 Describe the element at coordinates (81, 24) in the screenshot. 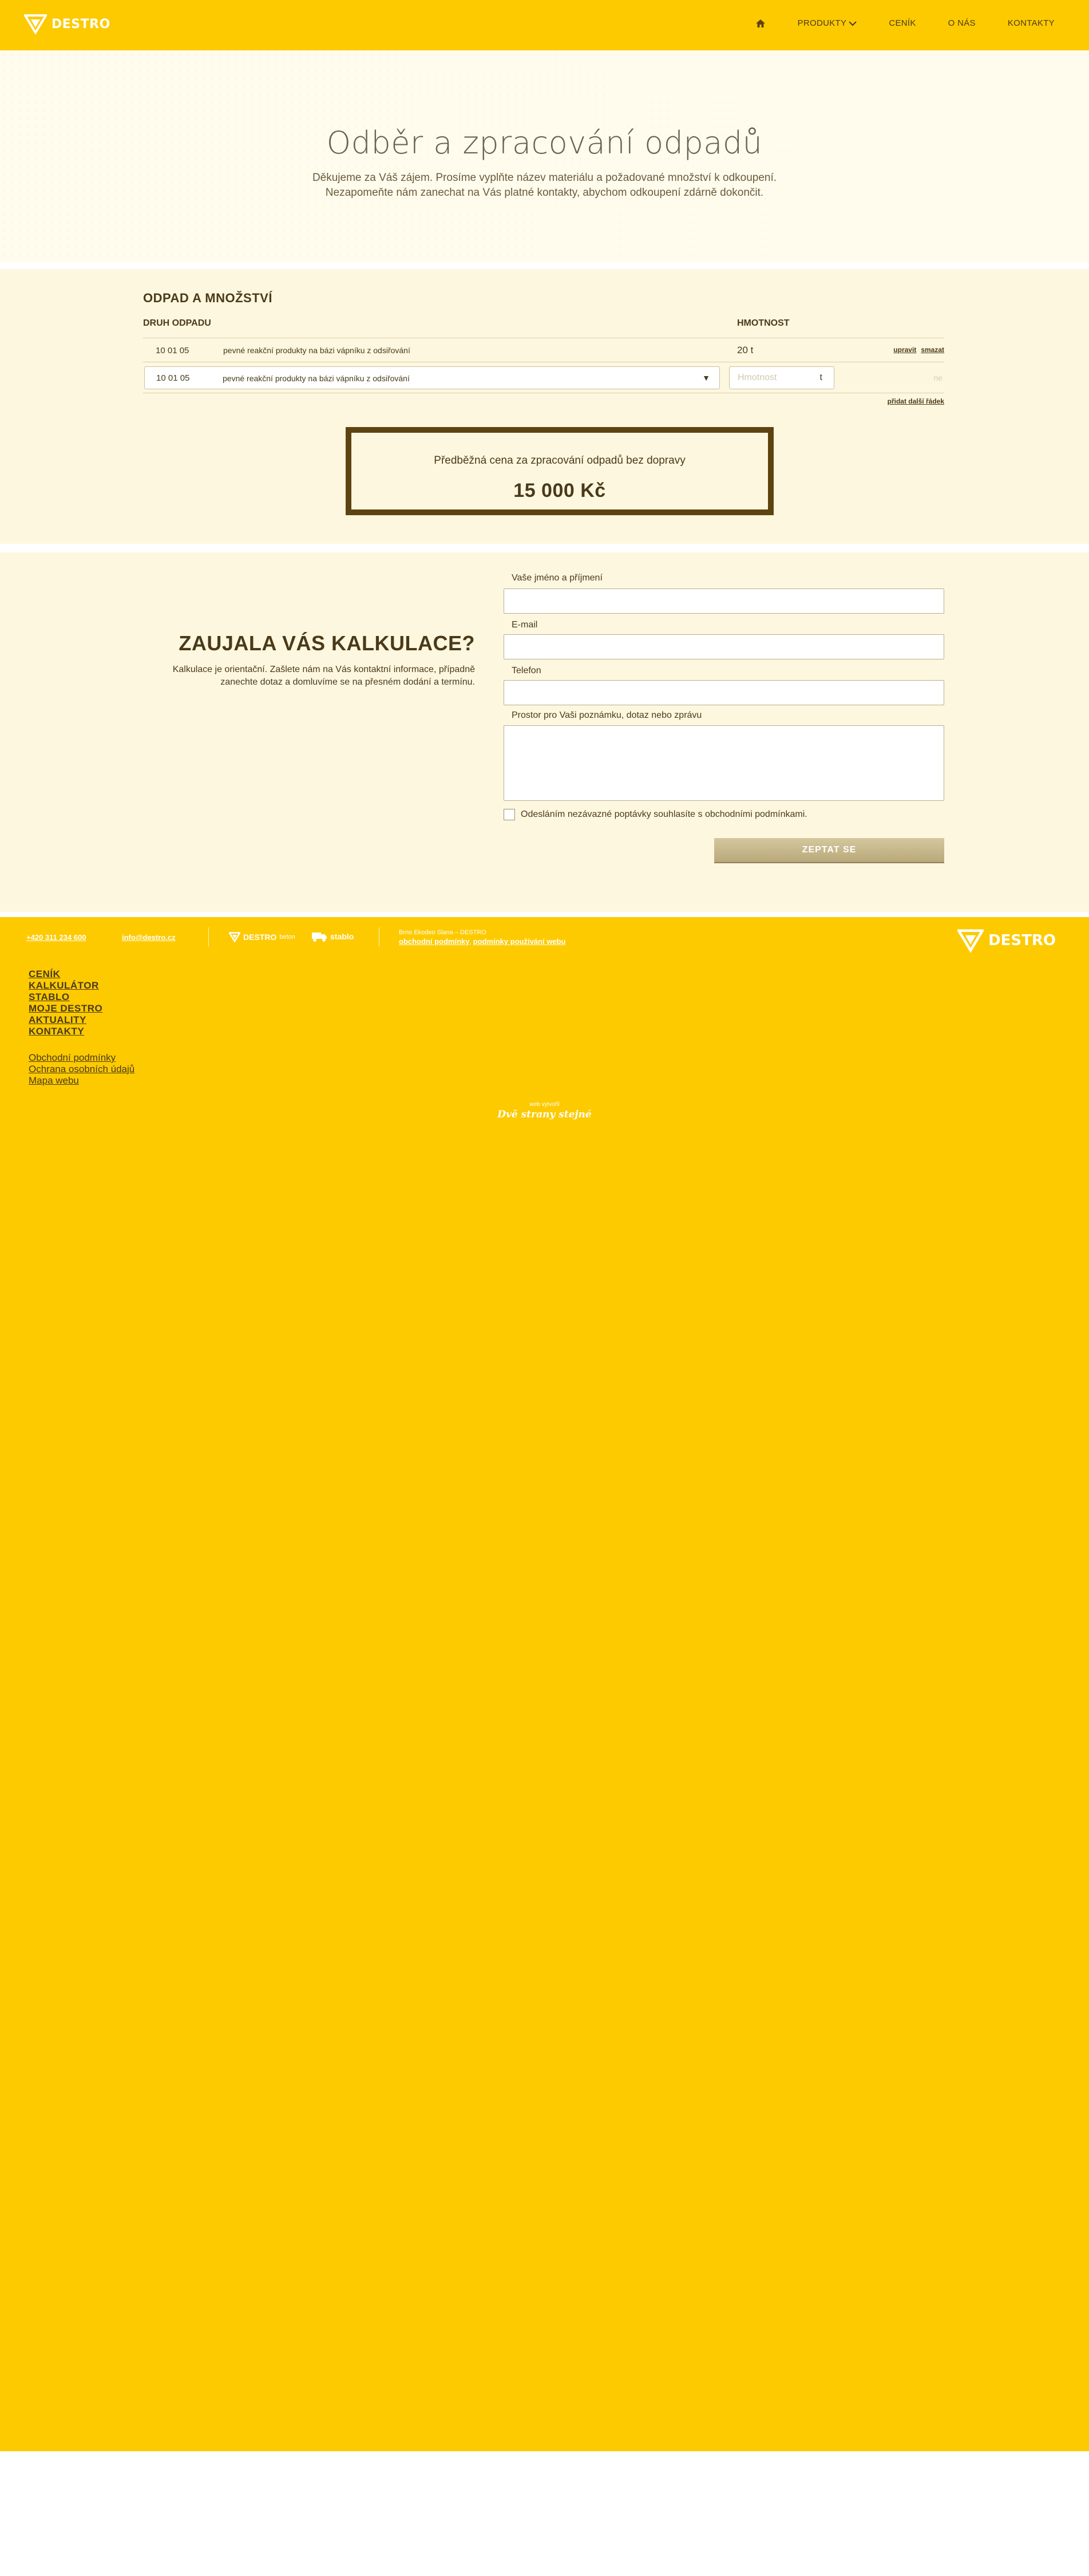

I see `logo-text: DESTRO` at that location.